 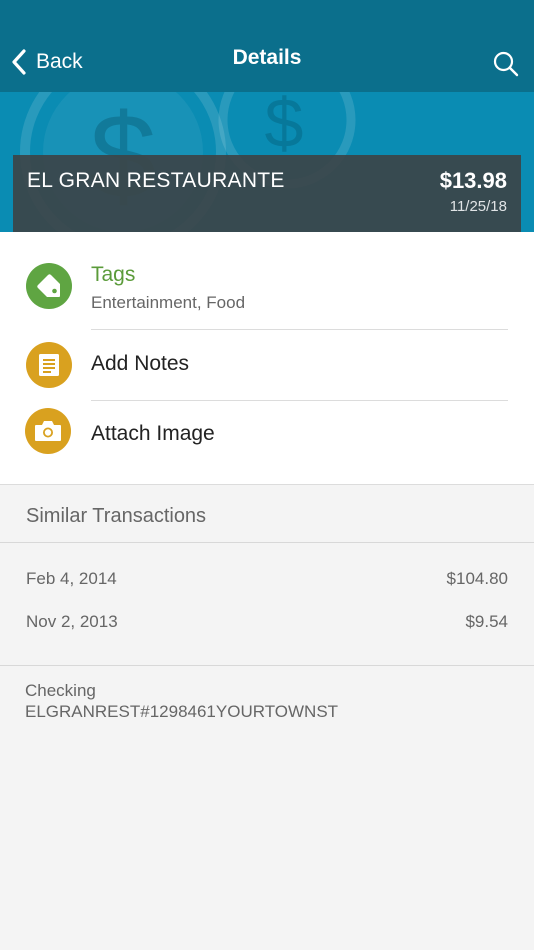 What do you see at coordinates (267, 281) in the screenshot?
I see `tags-row: Tags Entertainment, Food` at bounding box center [267, 281].